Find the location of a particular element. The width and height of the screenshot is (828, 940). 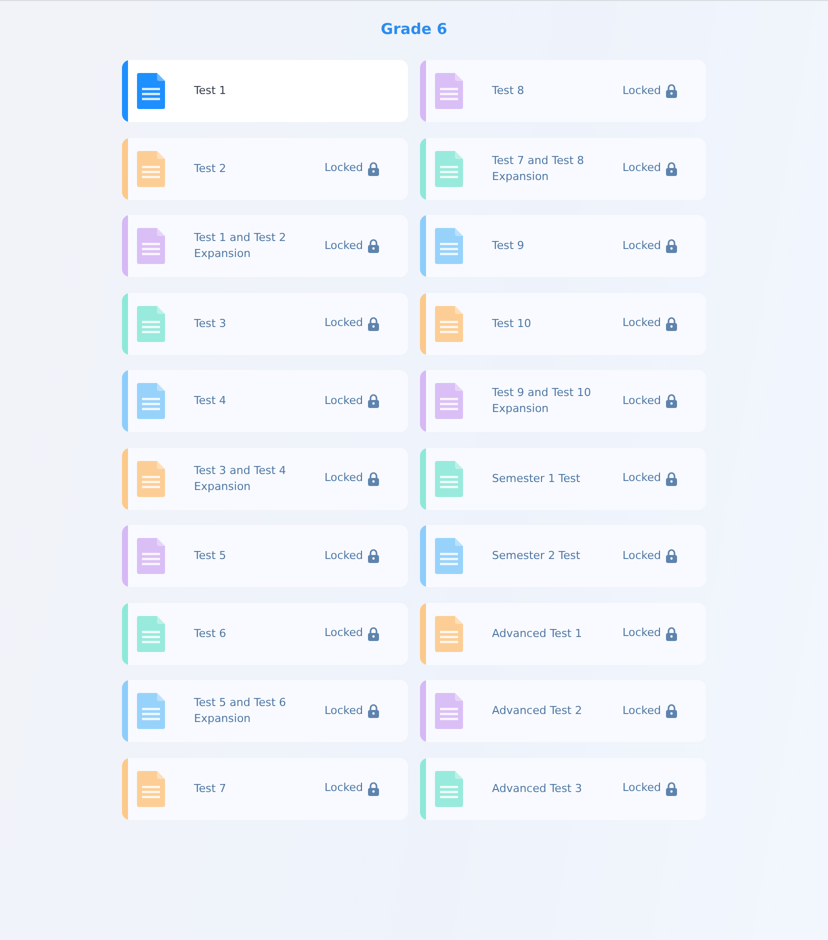

test-card: Test 5 Locked is located at coordinates (265, 556).